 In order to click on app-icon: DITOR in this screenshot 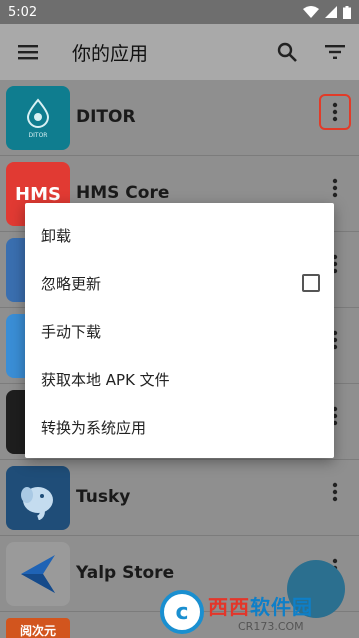, I will do `click(38, 118)`.